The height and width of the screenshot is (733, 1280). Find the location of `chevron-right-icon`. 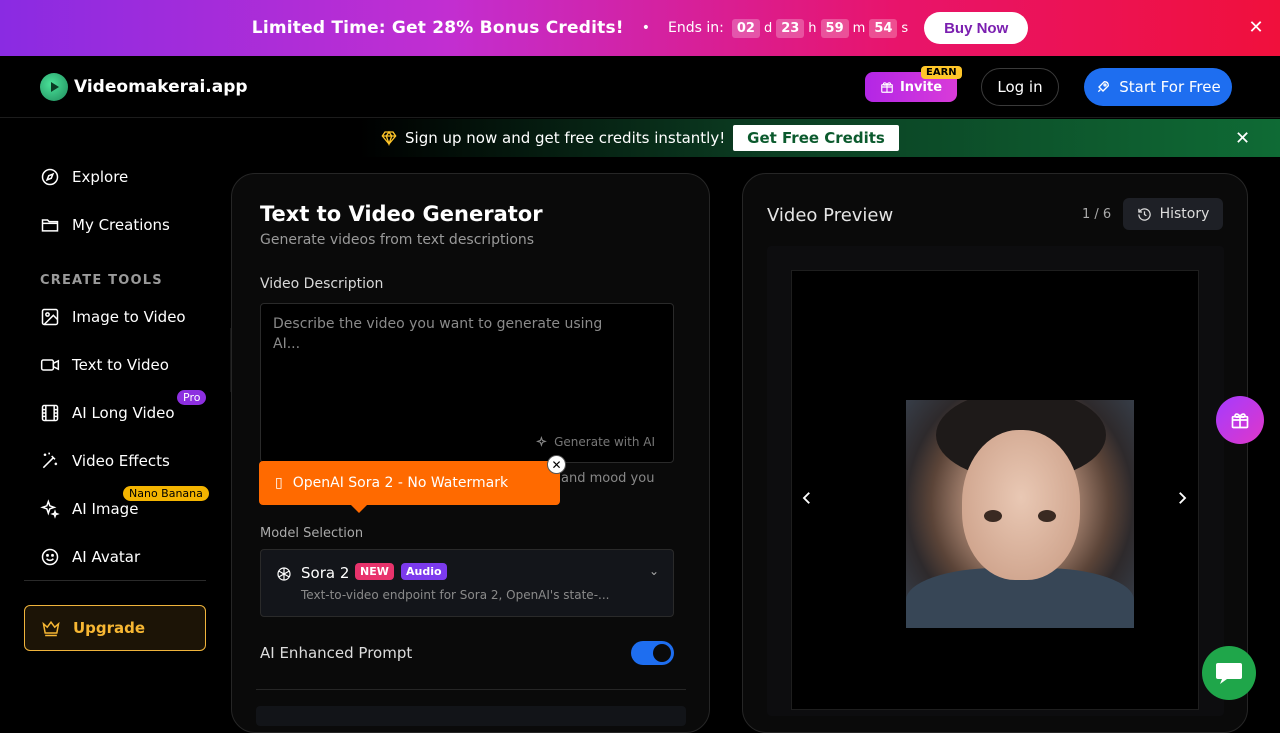

chevron-right-icon is located at coordinates (1183, 498).